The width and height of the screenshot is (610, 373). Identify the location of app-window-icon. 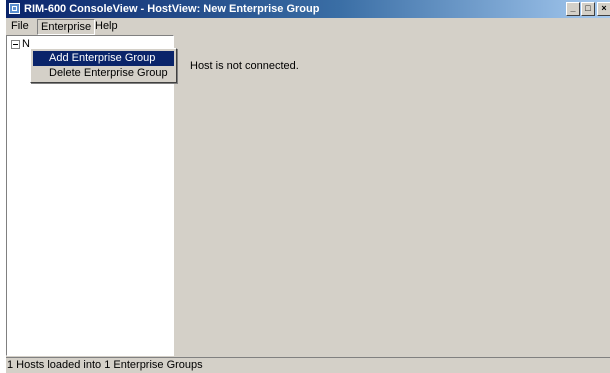
(14, 8).